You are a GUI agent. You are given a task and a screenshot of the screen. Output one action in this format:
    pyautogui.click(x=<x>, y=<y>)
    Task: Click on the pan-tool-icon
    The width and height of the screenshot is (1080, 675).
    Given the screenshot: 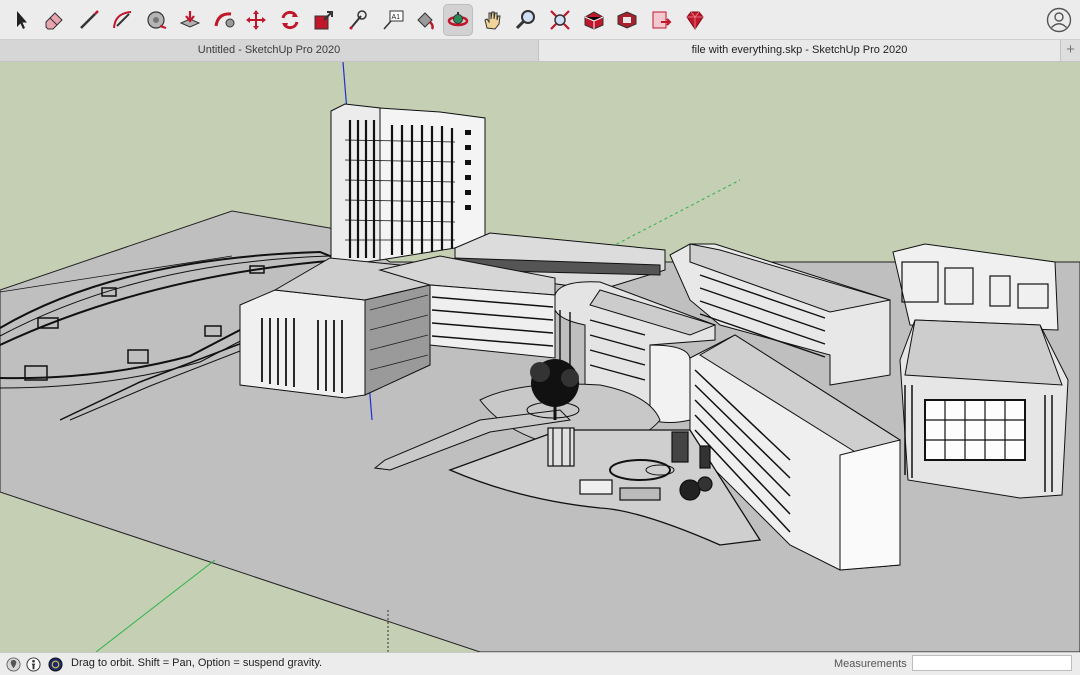 What is the action you would take?
    pyautogui.click(x=492, y=20)
    